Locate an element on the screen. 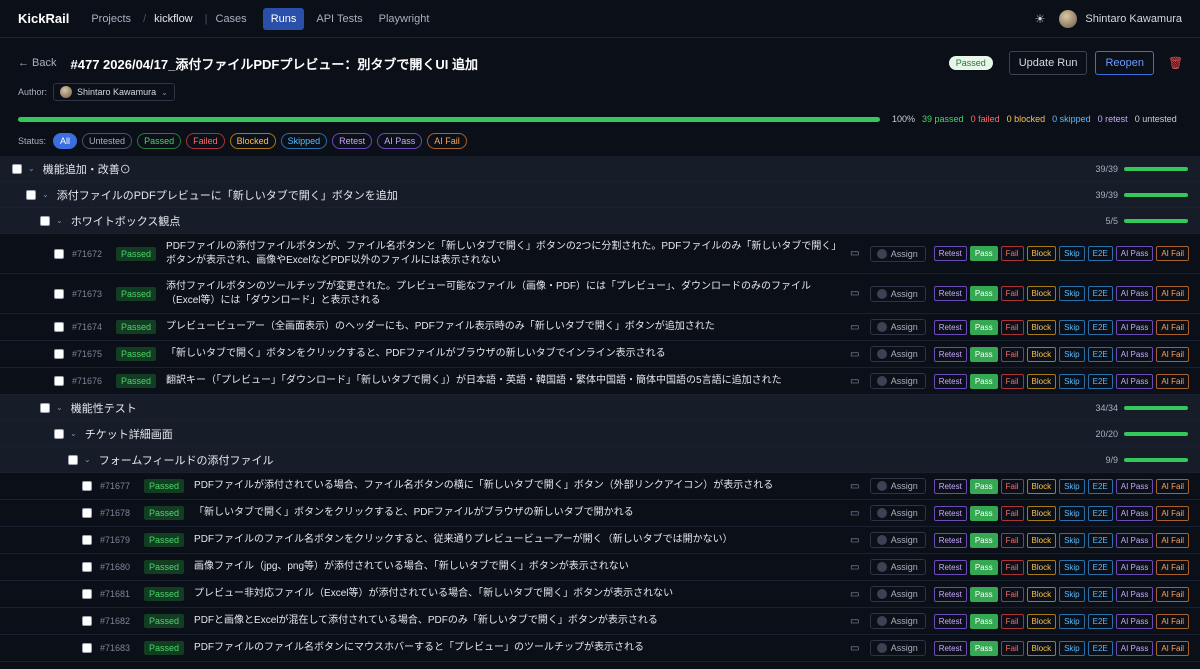 Image resolution: width=1200 pixels, height=669 pixels. status-chip-passed: Passed is located at coordinates (159, 141).